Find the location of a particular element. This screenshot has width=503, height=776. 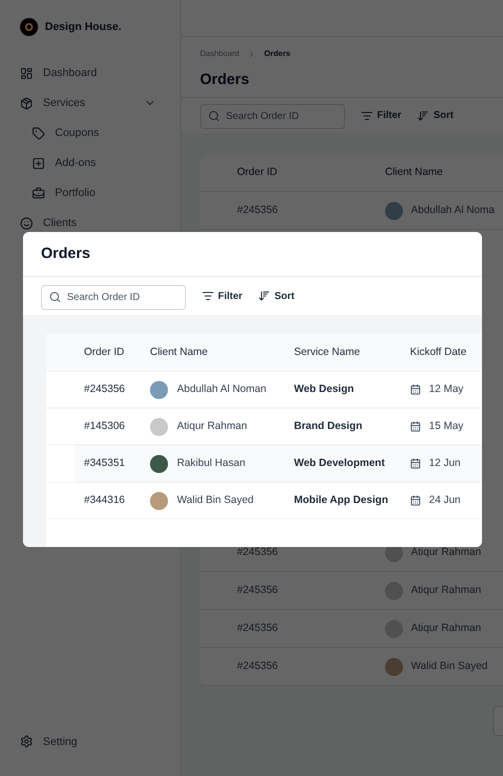

table-cell-text: 24 Jun is located at coordinates (445, 500).